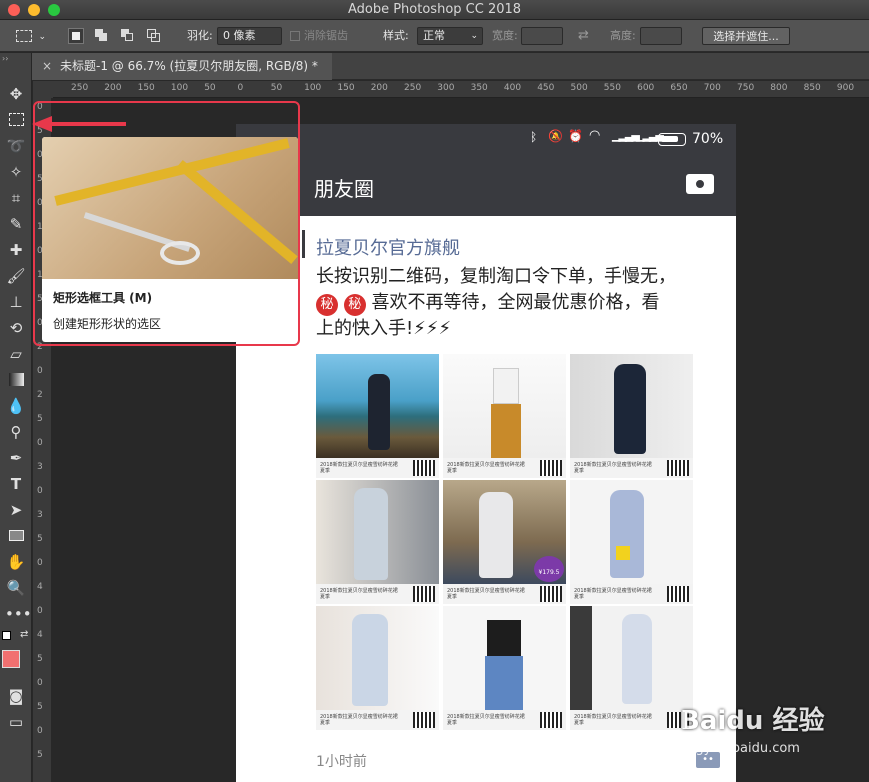 This screenshot has height=782, width=869. What do you see at coordinates (24, 634) in the screenshot?
I see `swap-colors-icon: ⇄` at bounding box center [24, 634].